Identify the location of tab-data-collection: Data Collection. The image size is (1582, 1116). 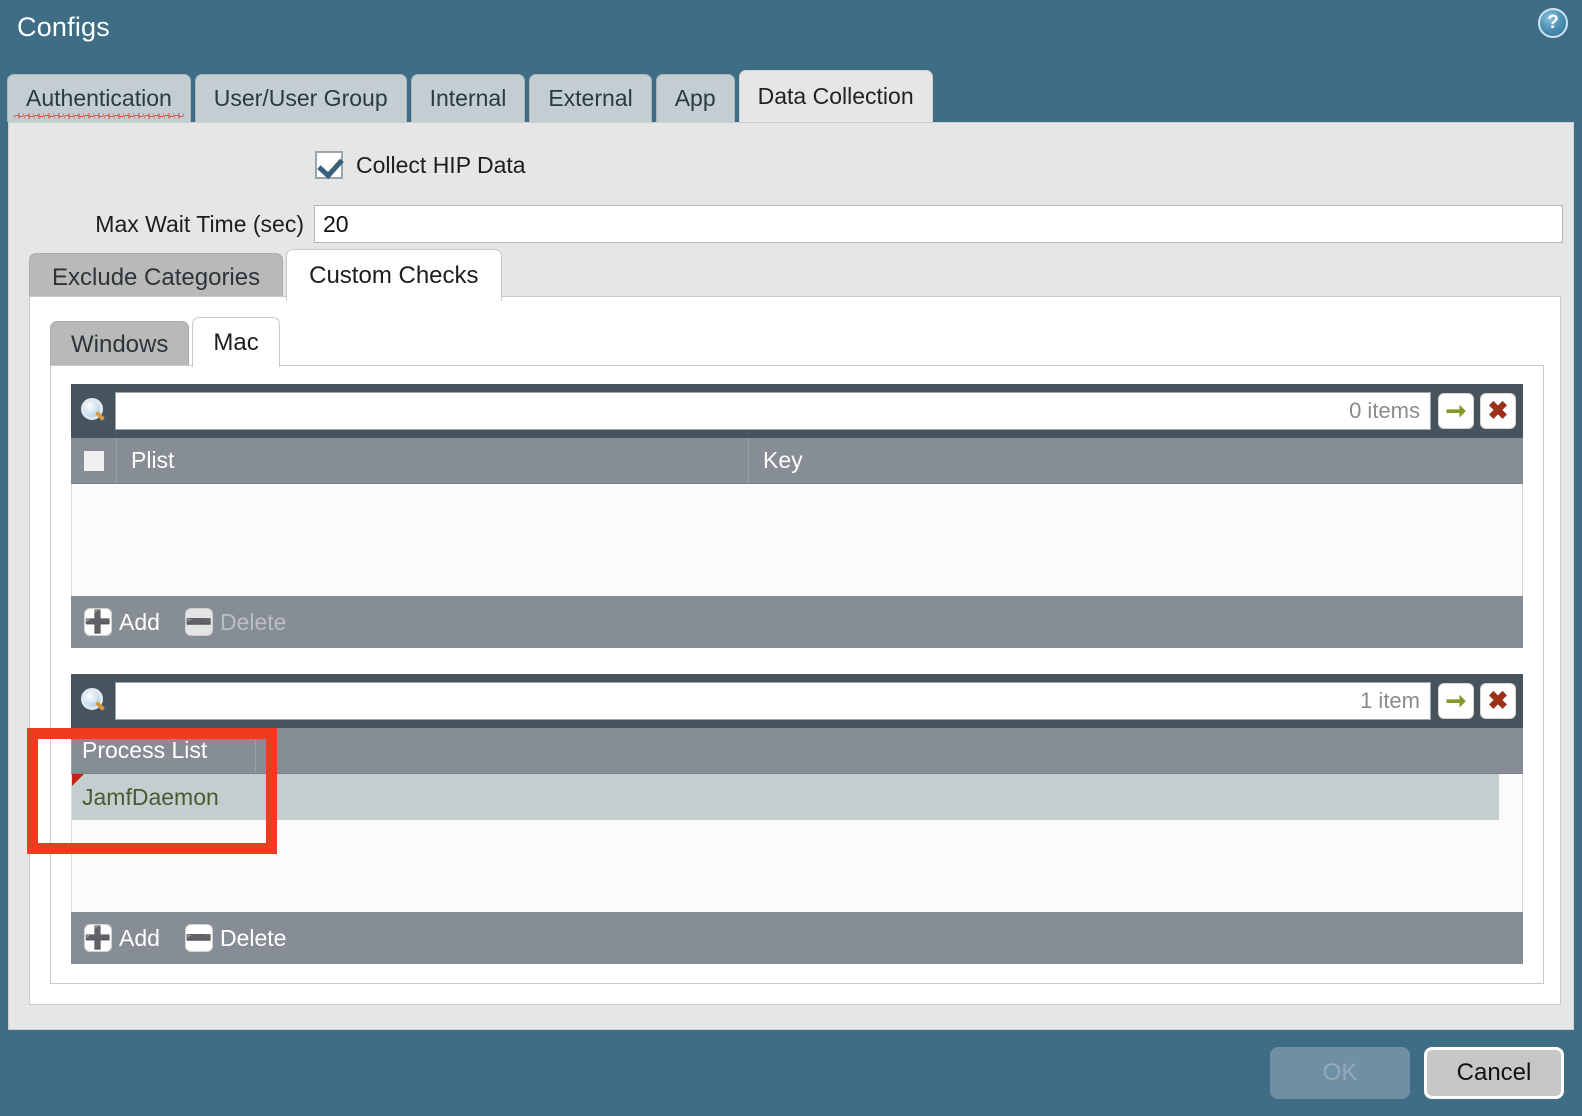
(835, 96).